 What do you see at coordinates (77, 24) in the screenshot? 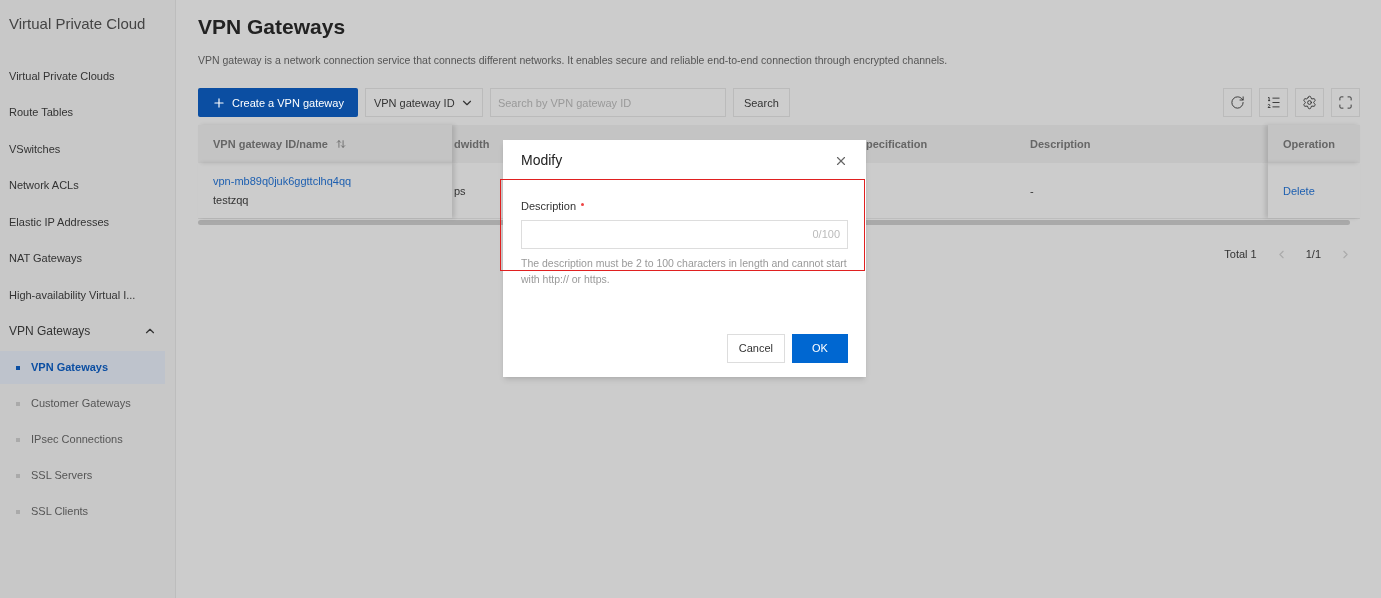
I see `sidebar-title: Virtual Private Cloud` at bounding box center [77, 24].